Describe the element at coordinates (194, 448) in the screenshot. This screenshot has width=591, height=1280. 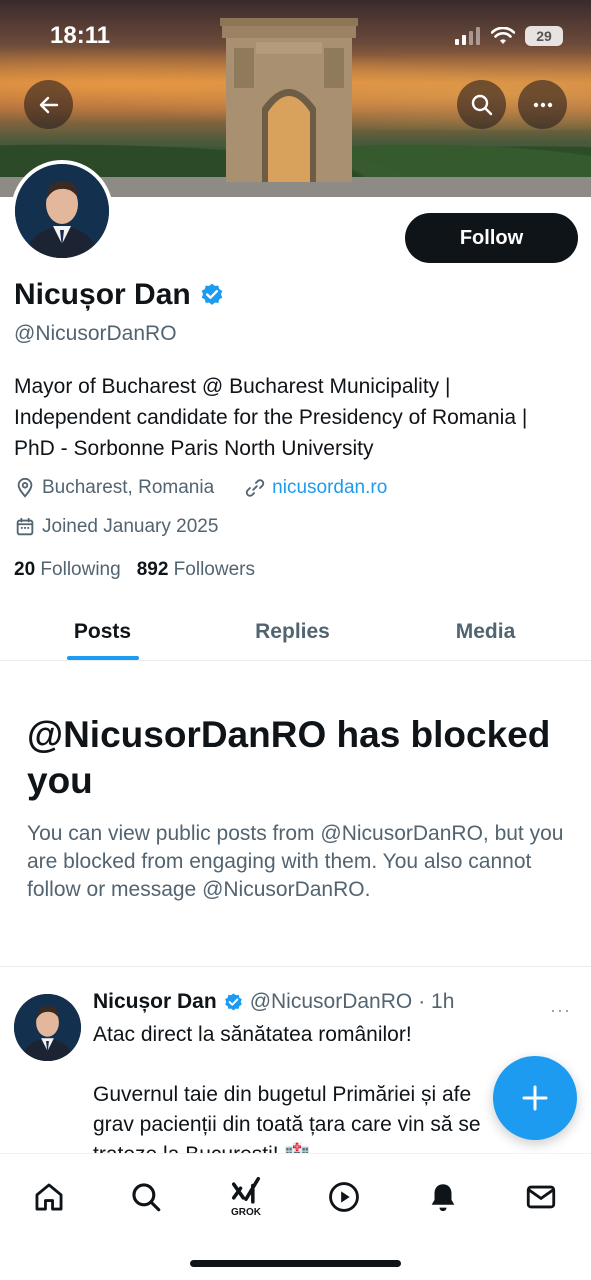
I see `bio-line: PhD - Sorbonne Paris North University` at that location.